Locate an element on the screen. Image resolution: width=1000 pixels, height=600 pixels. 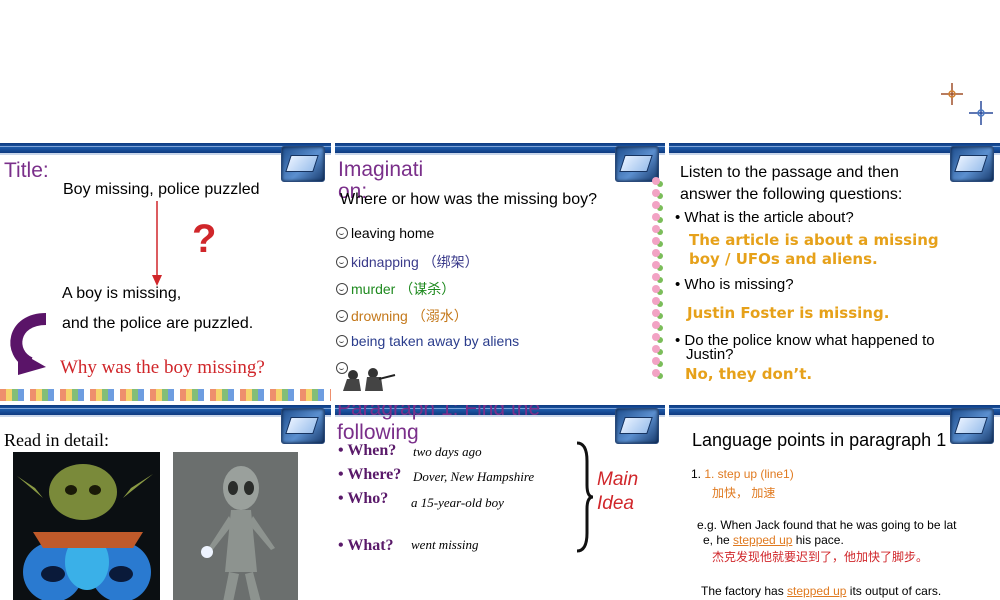
flower-border is located at coordinates (165, 395).